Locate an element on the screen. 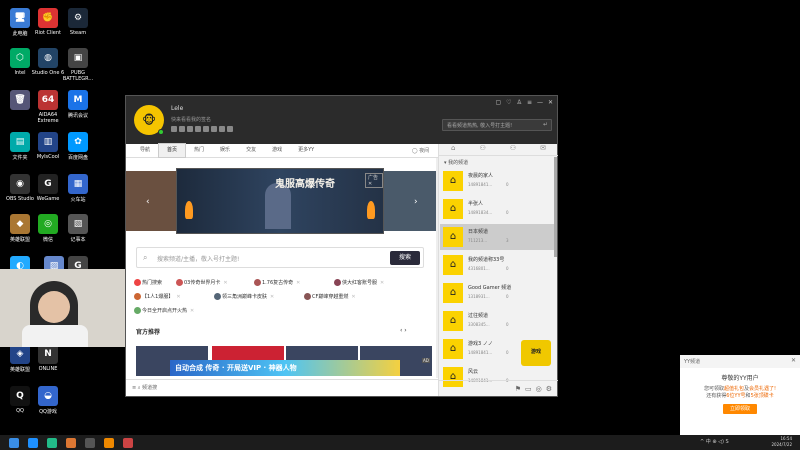 This screenshot has width=800, height=450. my-channels-heading: ▾ 我的频道 is located at coordinates (456, 162).